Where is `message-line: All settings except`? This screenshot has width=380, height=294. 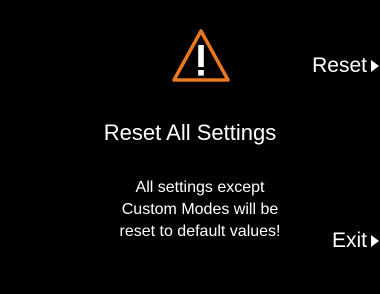 message-line: All settings except is located at coordinates (200, 187).